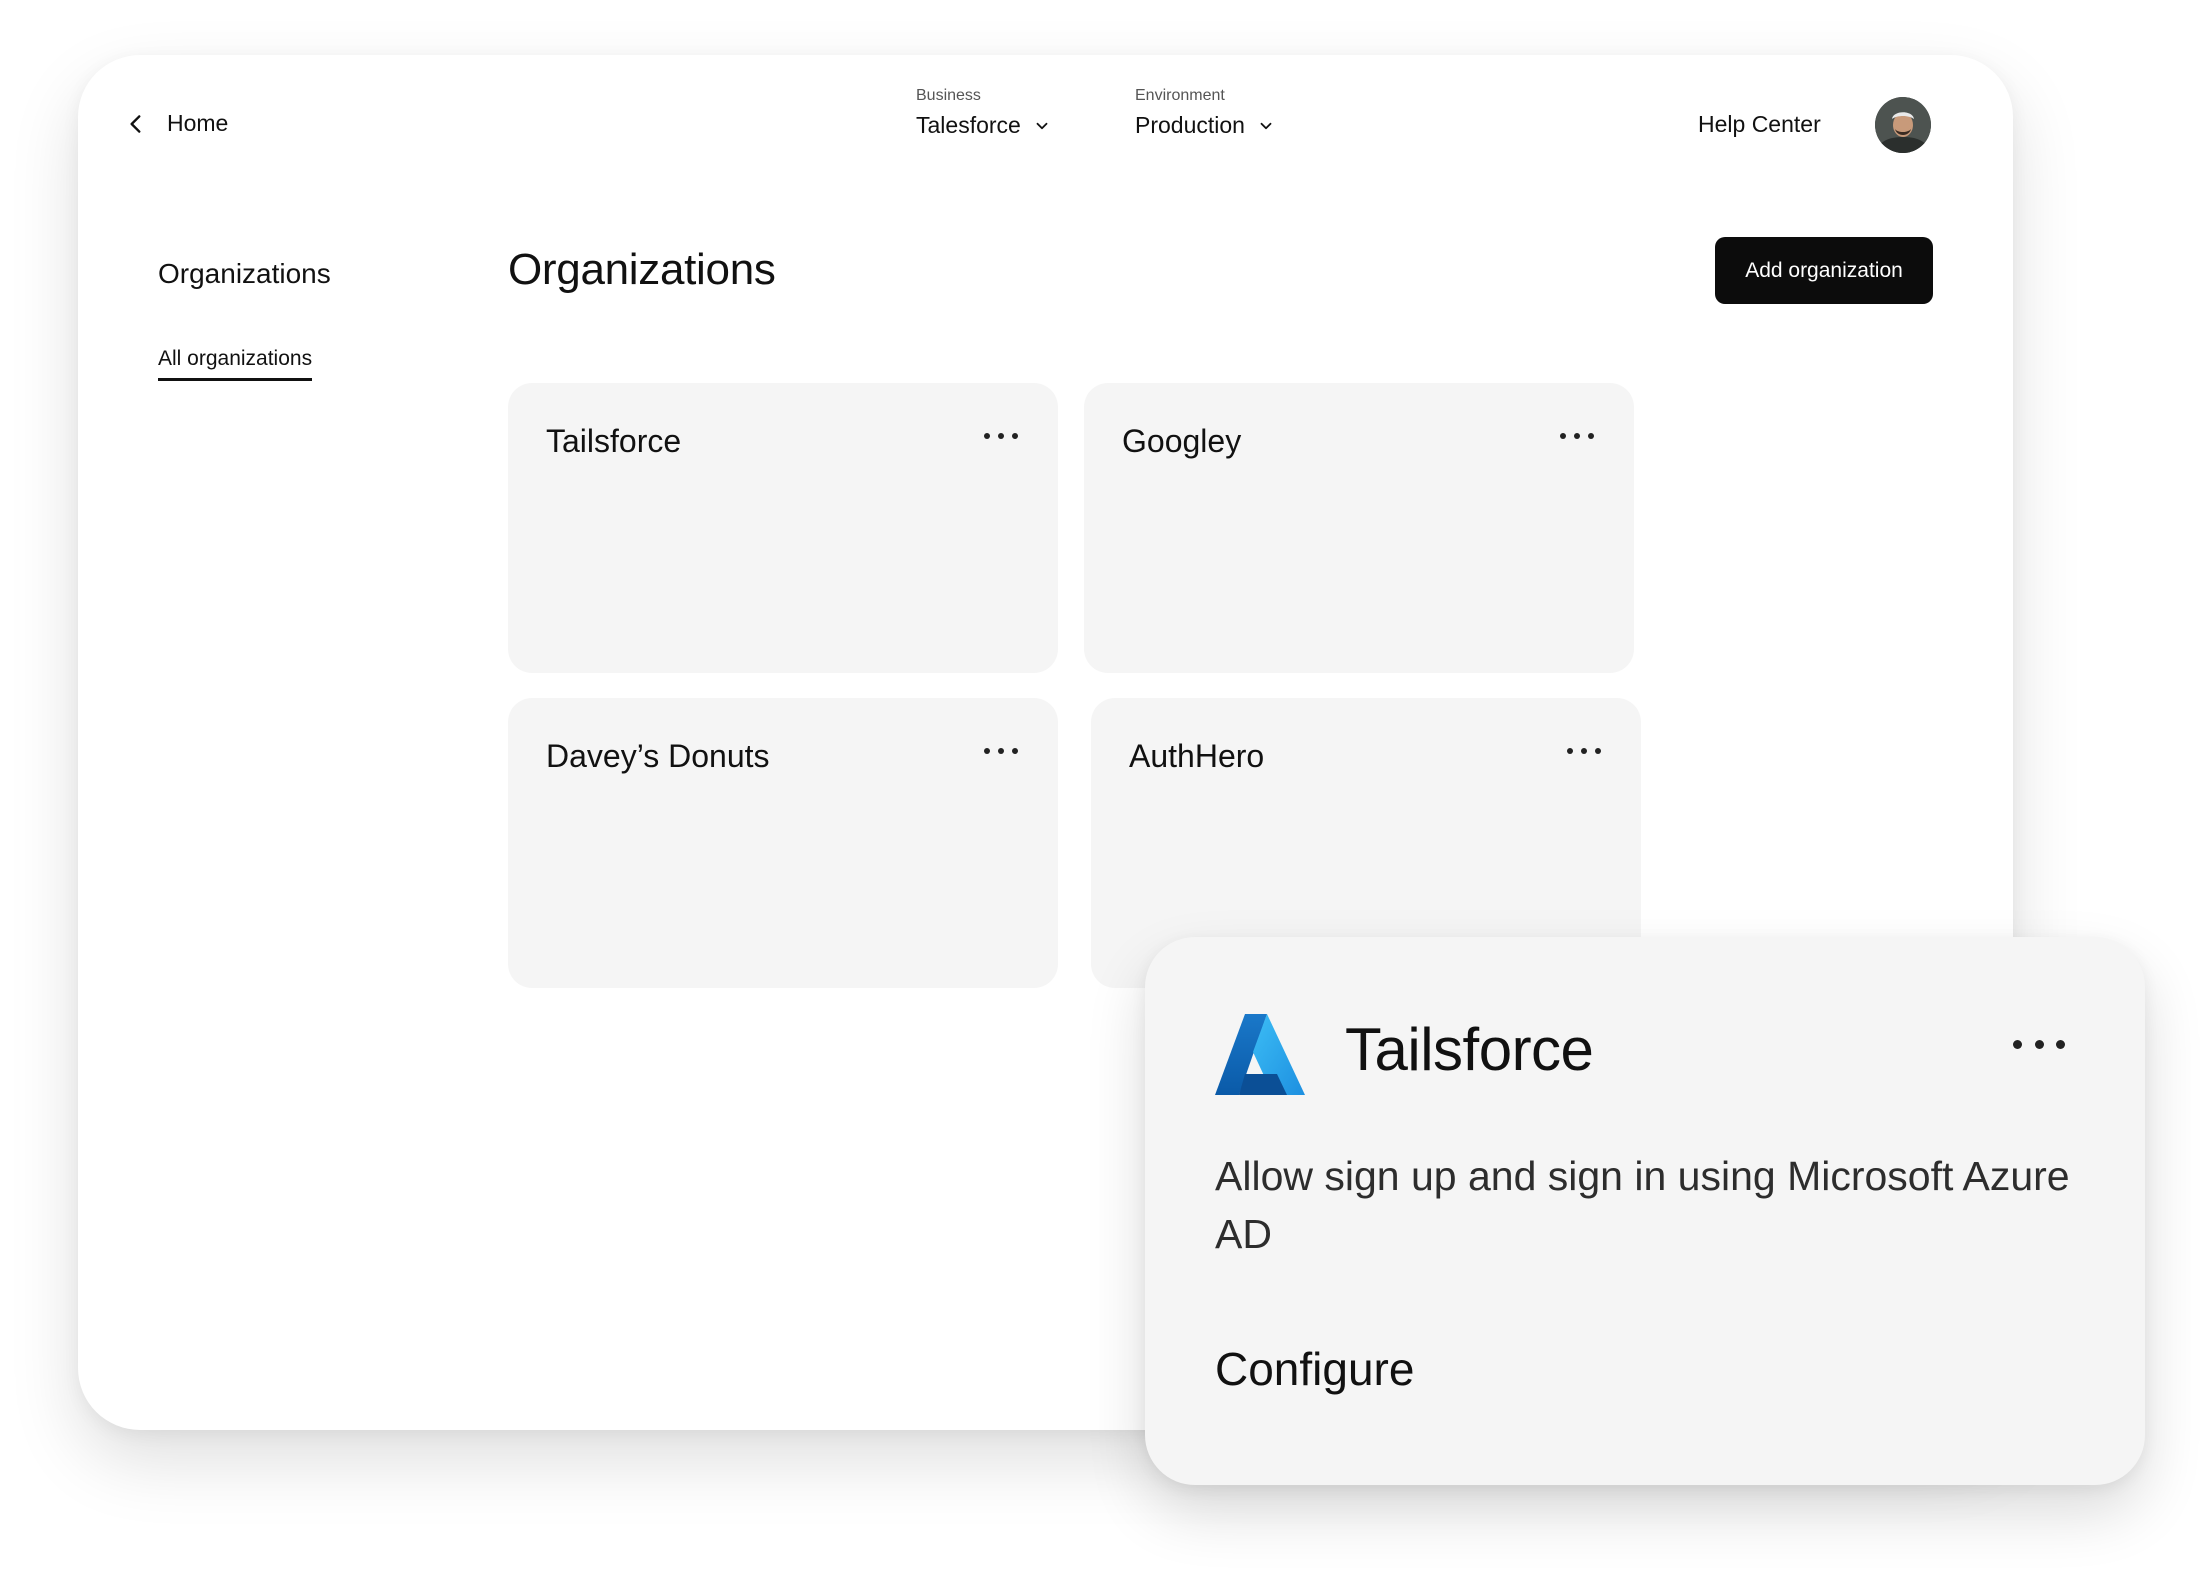 The width and height of the screenshot is (2200, 1588). Describe the element at coordinates (1190, 125) in the screenshot. I see `environment-value: Production` at that location.